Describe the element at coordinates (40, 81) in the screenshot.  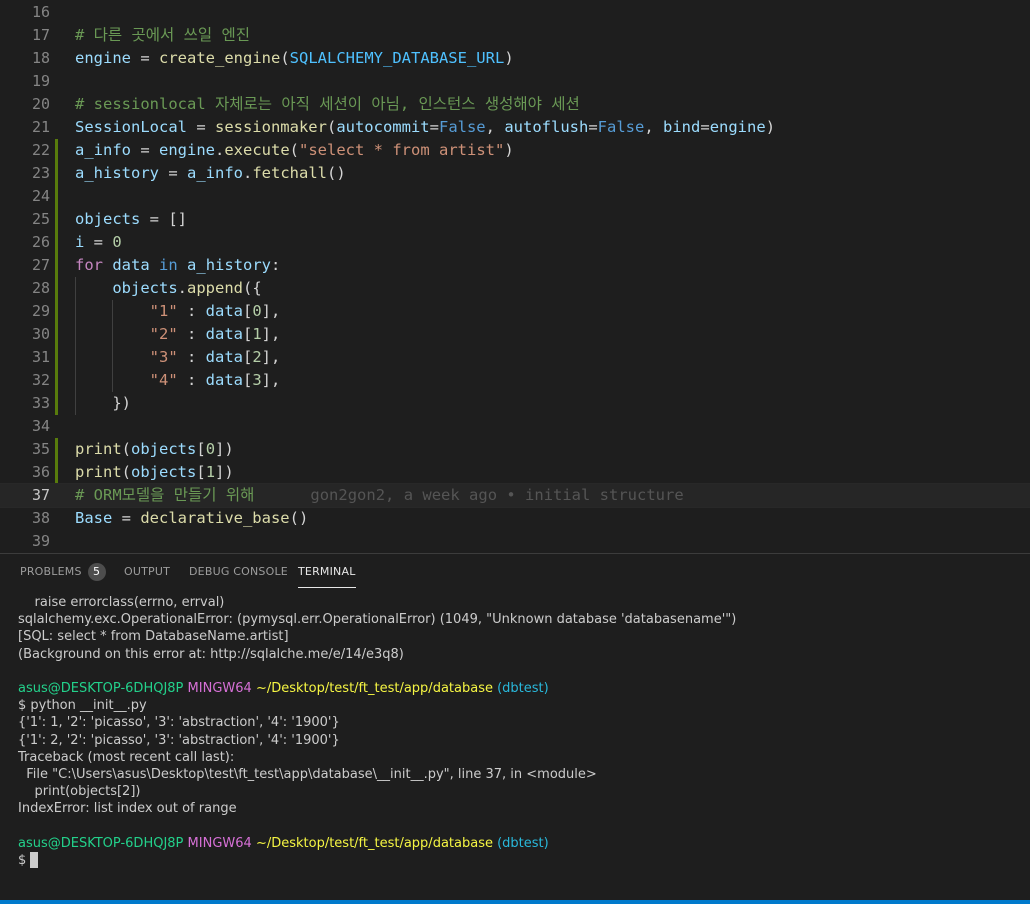
I see `line-number: 19` at that location.